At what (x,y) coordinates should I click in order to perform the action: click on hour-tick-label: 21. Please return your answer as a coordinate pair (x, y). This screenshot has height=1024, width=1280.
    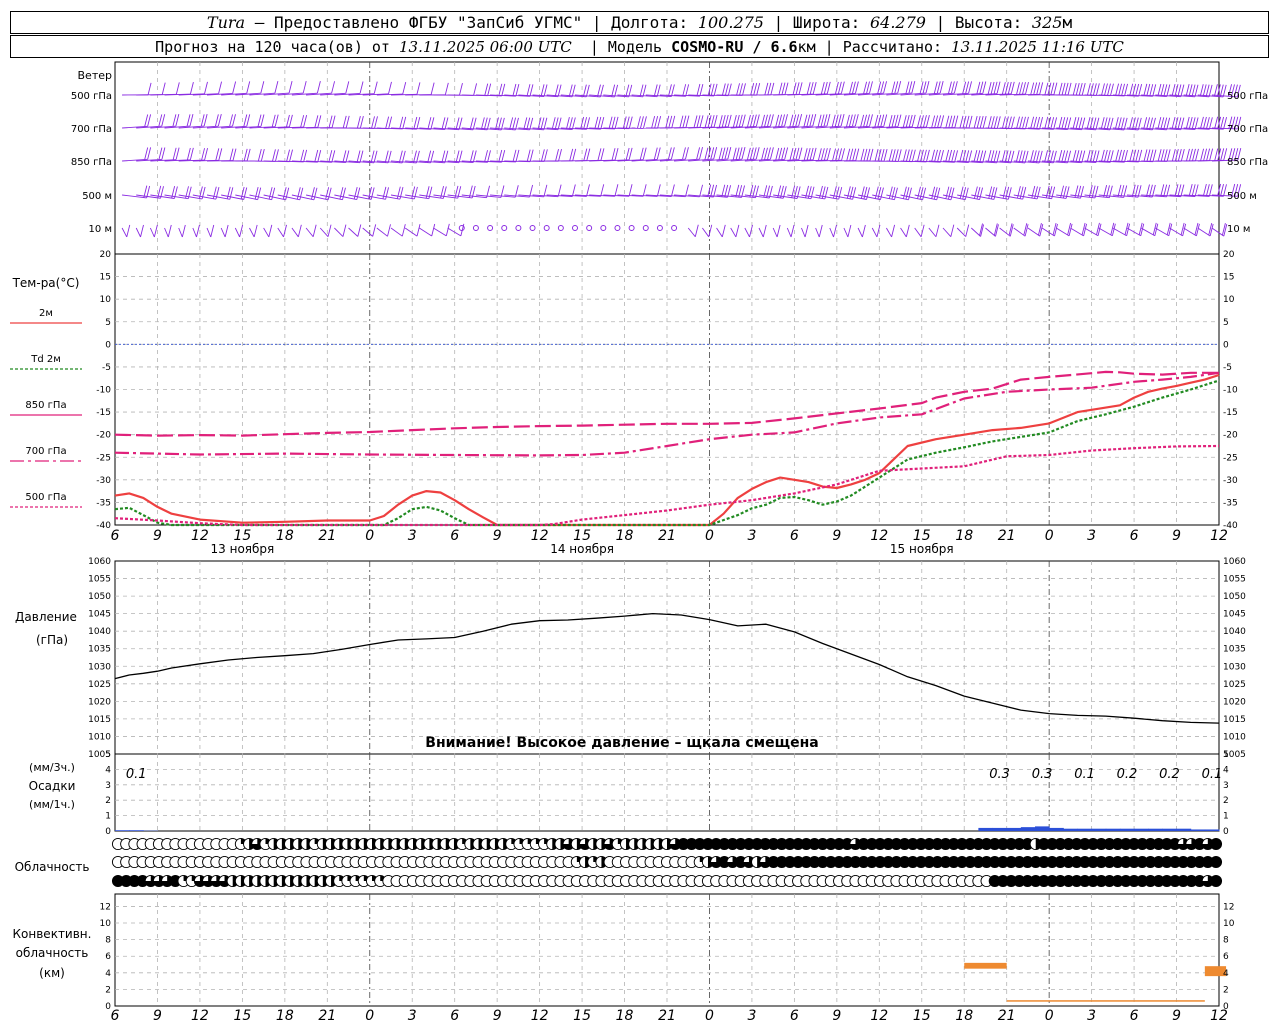
    Looking at the image, I should click on (667, 536).